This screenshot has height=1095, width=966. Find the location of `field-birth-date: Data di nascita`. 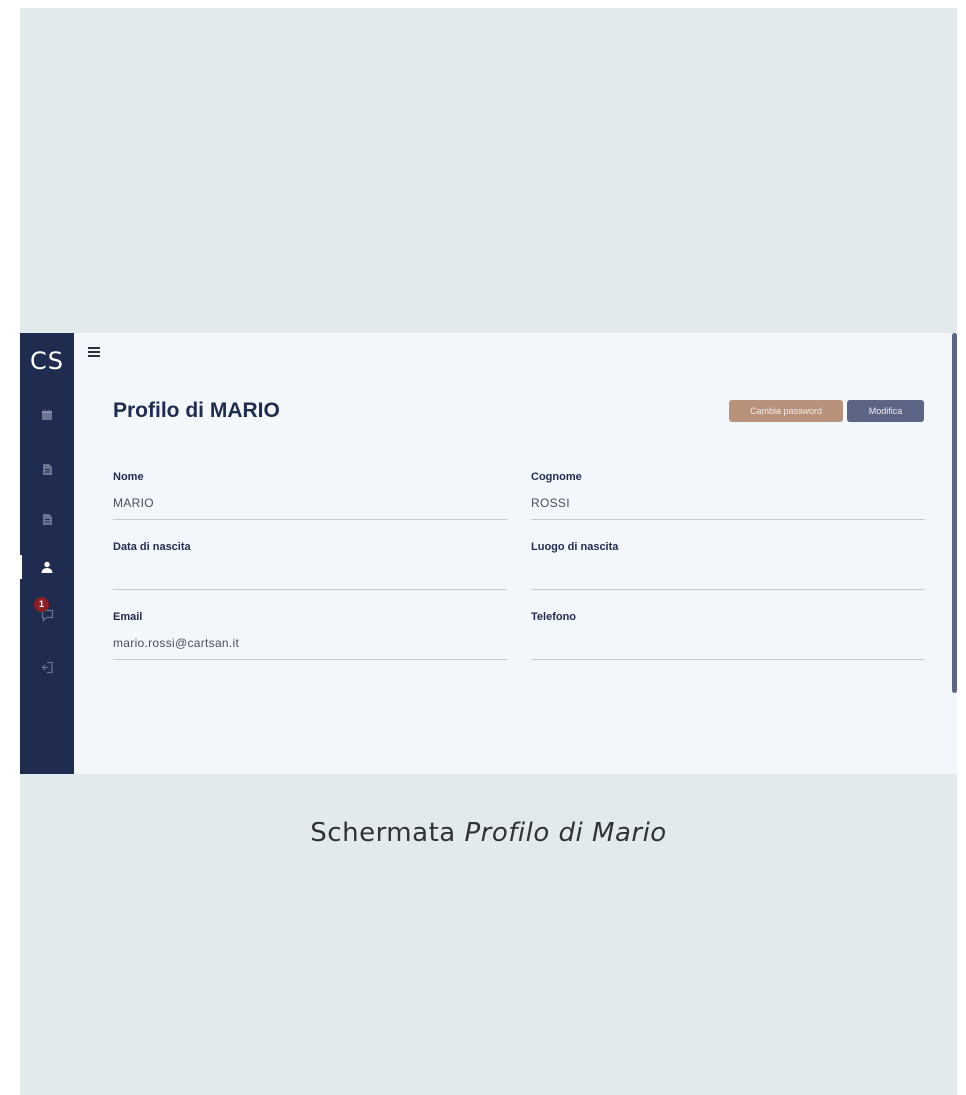

field-birth-date: Data di nascita is located at coordinates (310, 565).